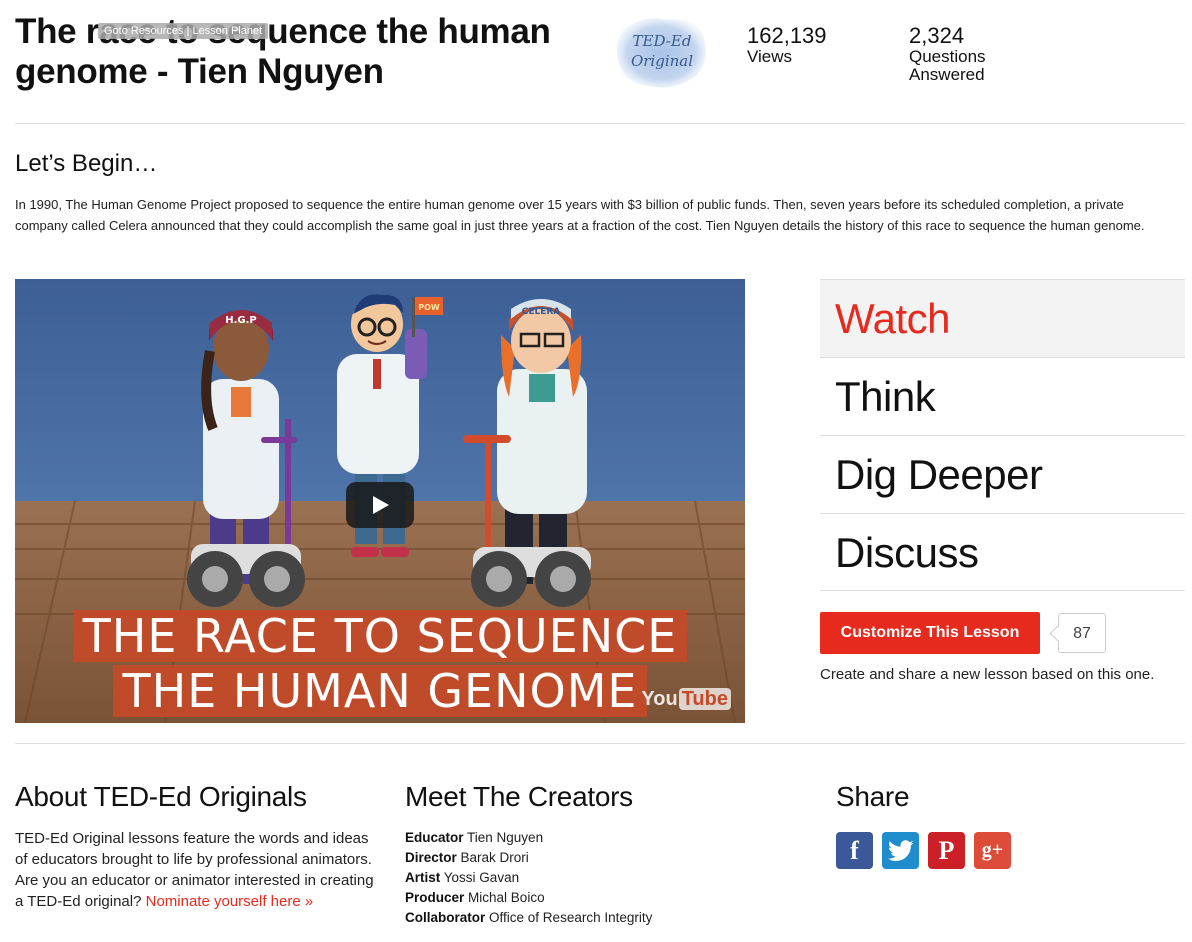 This screenshot has width=1192, height=942. I want to click on creator-role: Director, so click(431, 857).